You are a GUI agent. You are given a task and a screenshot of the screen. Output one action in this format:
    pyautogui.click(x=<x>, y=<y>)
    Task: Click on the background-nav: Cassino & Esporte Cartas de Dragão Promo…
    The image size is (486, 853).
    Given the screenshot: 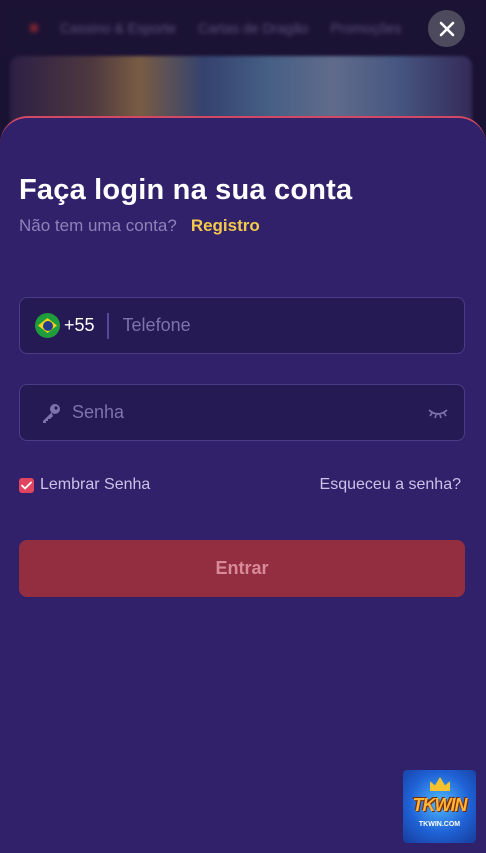 What is the action you would take?
    pyautogui.click(x=243, y=28)
    